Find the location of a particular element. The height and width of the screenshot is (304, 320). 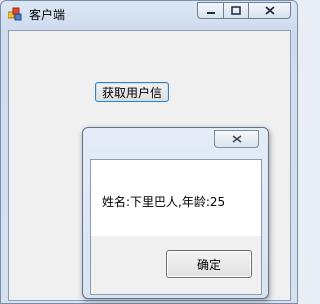

title-bar: 客户端 is located at coordinates (149, 14).